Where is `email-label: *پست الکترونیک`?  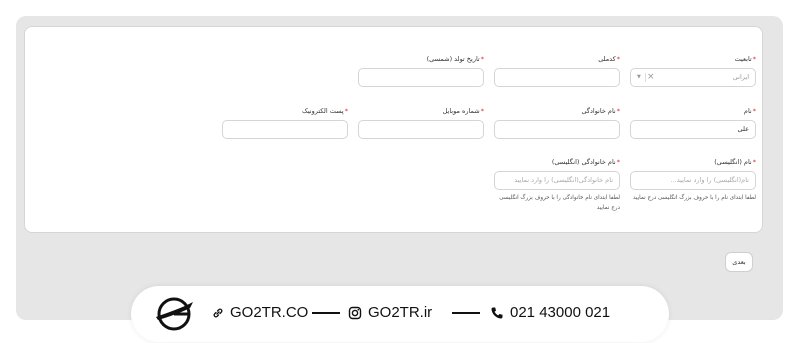 email-label: *پست الکترونیک is located at coordinates (325, 111).